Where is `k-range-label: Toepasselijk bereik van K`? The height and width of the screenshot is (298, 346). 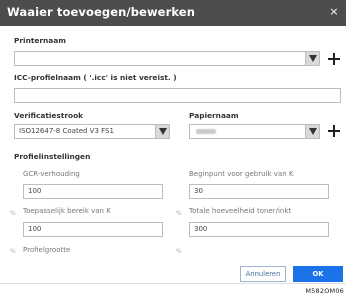 k-range-label: Toepasselijk bereik van K is located at coordinates (67, 211).